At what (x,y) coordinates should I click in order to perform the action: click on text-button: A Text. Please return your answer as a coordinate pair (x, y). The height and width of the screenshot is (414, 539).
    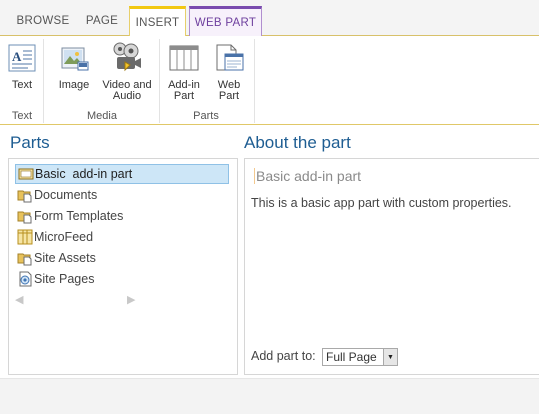
    Looking at the image, I should click on (22, 66).